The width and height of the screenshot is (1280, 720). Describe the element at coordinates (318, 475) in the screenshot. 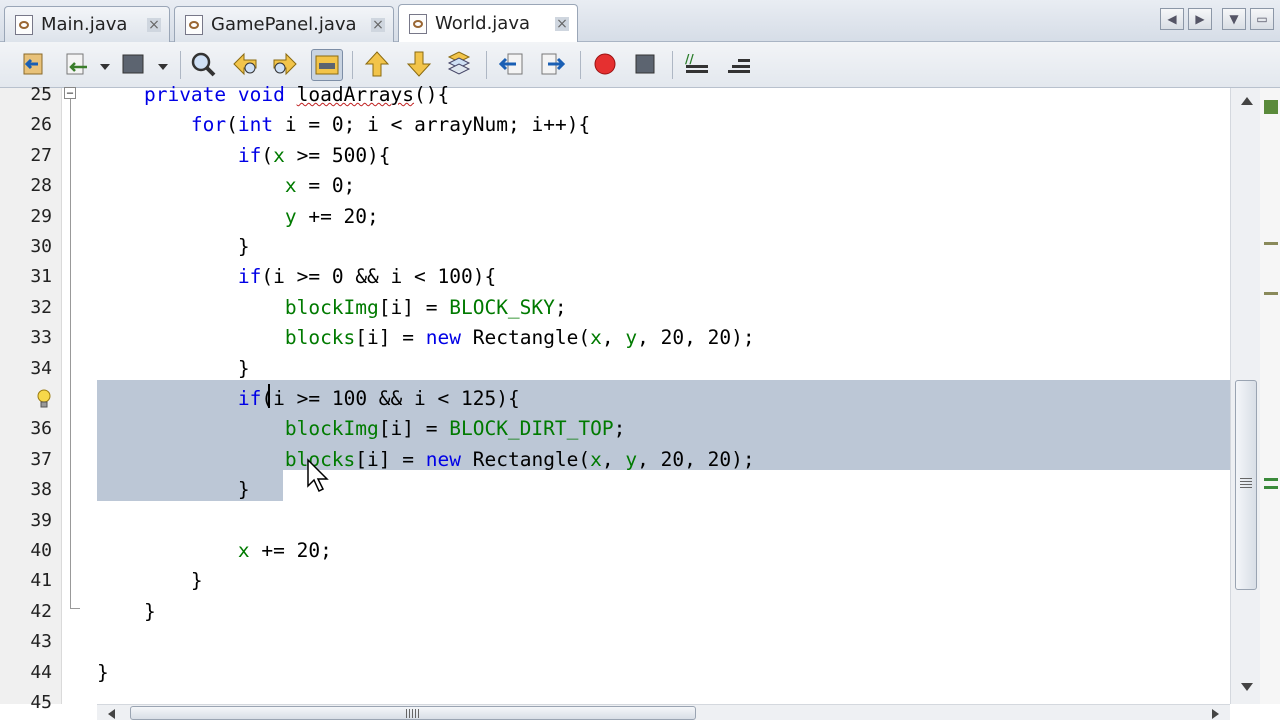

I see `mouse-pointer-icon` at that location.